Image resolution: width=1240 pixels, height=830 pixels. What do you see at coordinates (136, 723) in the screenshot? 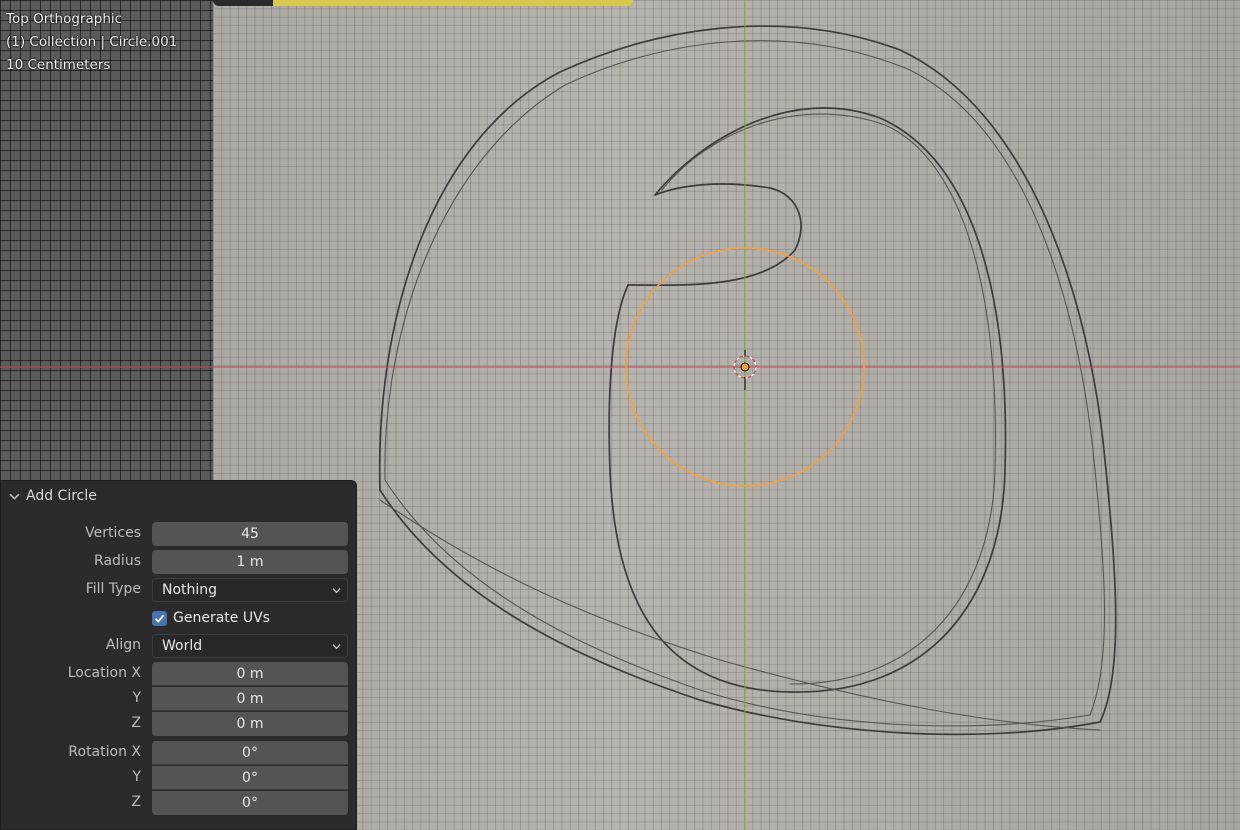
I see `location-z-label: Z` at bounding box center [136, 723].